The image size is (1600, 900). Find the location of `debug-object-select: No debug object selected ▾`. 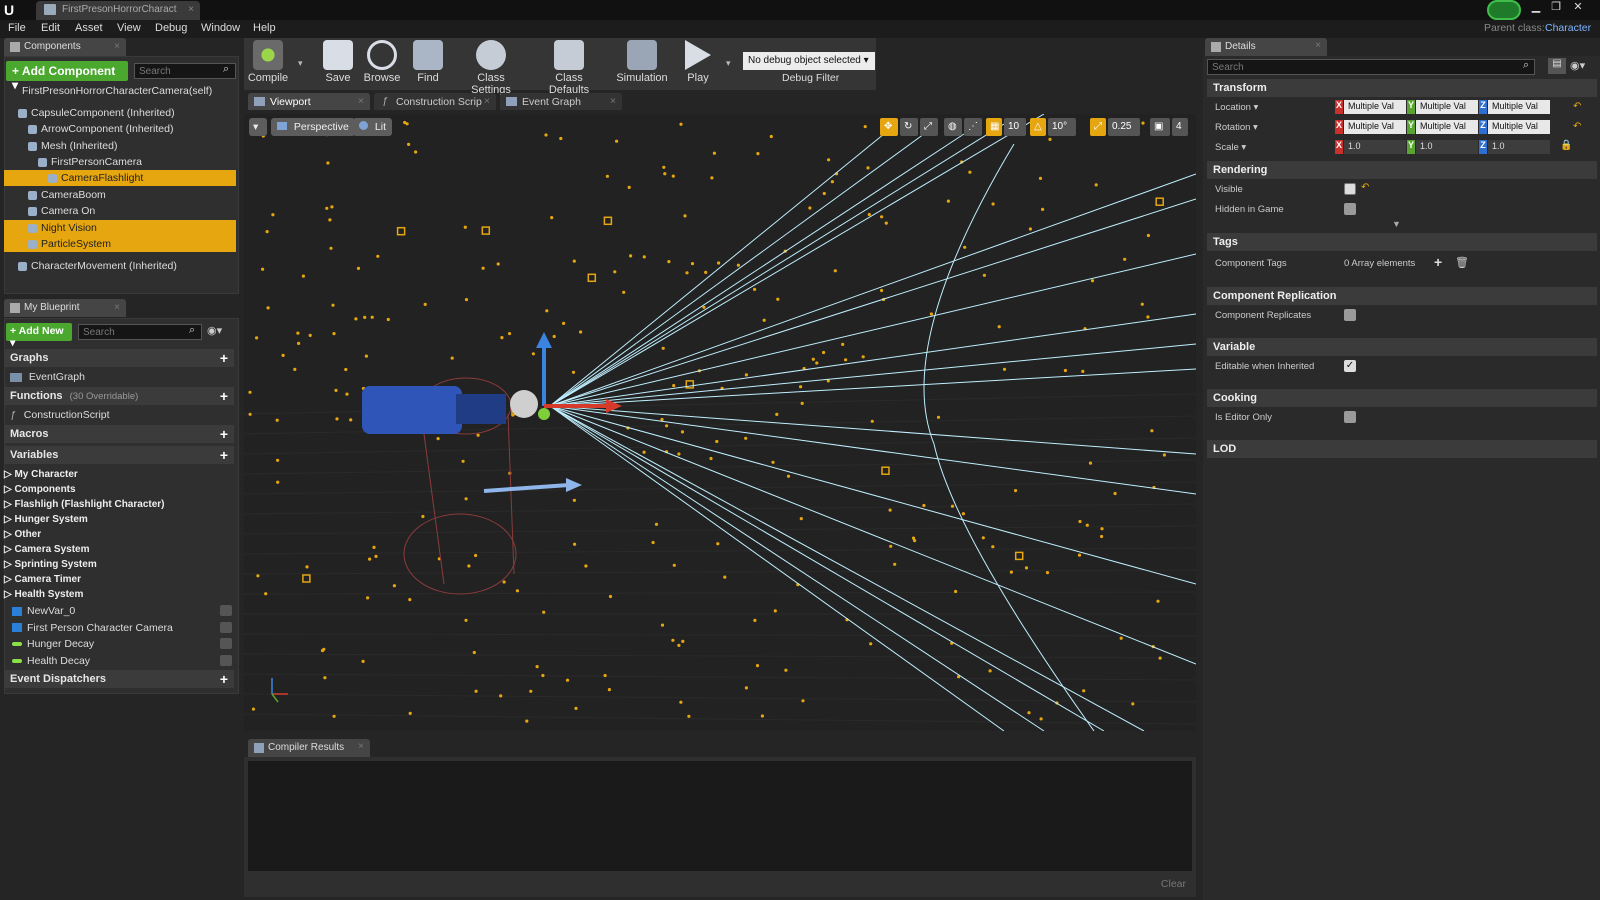

debug-object-select: No debug object selected ▾ is located at coordinates (809, 61).